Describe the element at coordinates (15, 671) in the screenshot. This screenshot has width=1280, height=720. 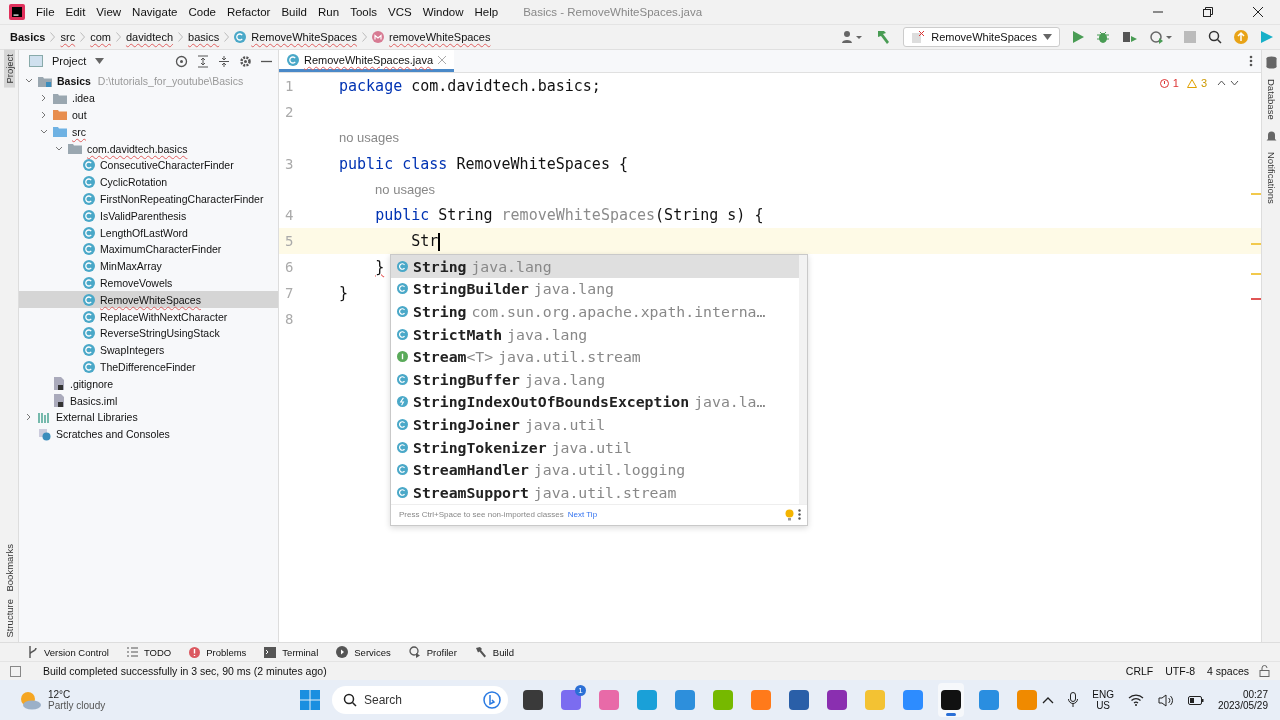
I see `status-icon` at that location.